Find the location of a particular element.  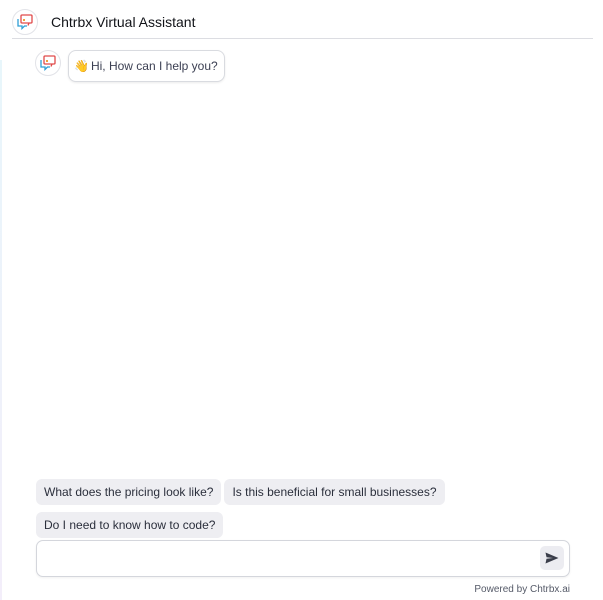

message-composer is located at coordinates (303, 558).